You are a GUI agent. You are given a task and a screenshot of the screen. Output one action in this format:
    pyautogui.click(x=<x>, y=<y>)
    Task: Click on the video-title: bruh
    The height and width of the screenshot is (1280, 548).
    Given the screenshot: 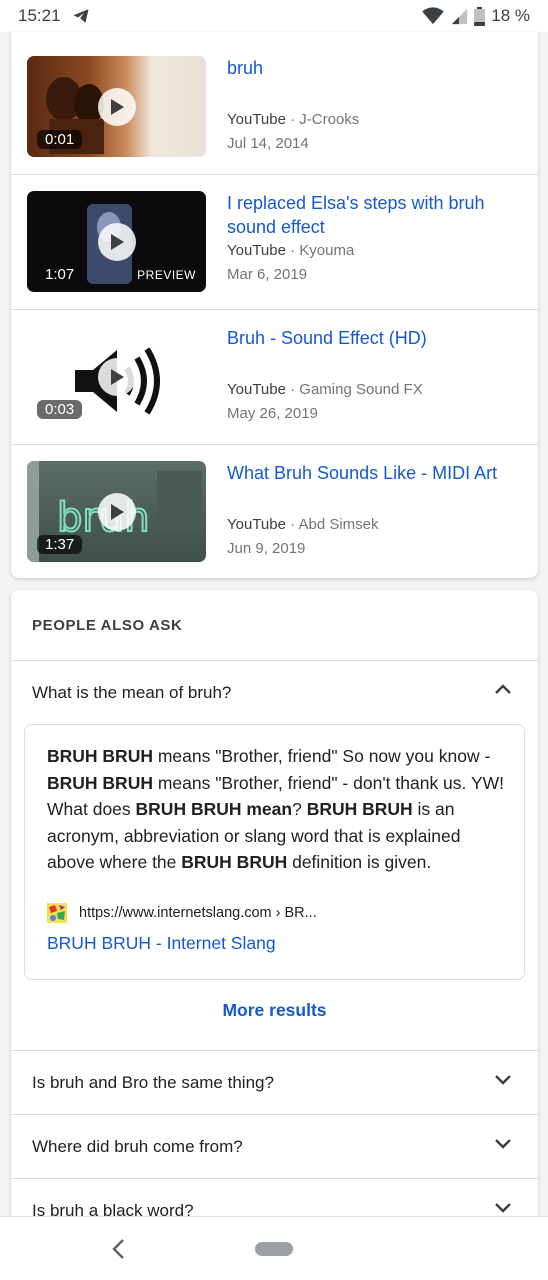 What is the action you would take?
    pyautogui.click(x=371, y=68)
    